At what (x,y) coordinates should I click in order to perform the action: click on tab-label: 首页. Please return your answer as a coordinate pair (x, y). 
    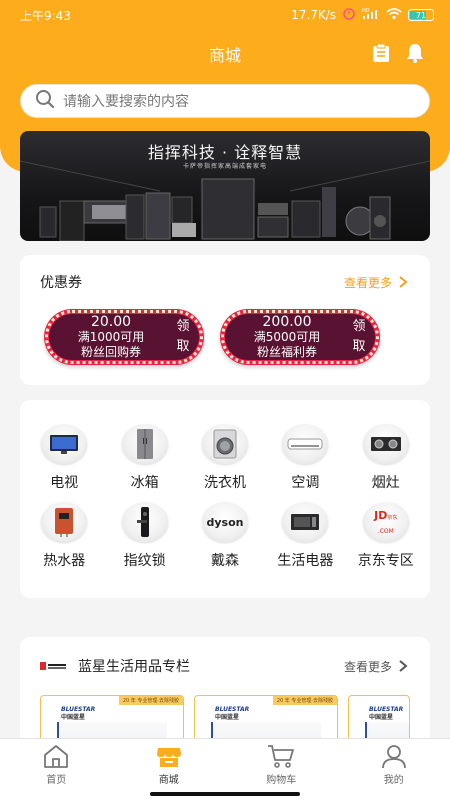
    Looking at the image, I should click on (56, 780).